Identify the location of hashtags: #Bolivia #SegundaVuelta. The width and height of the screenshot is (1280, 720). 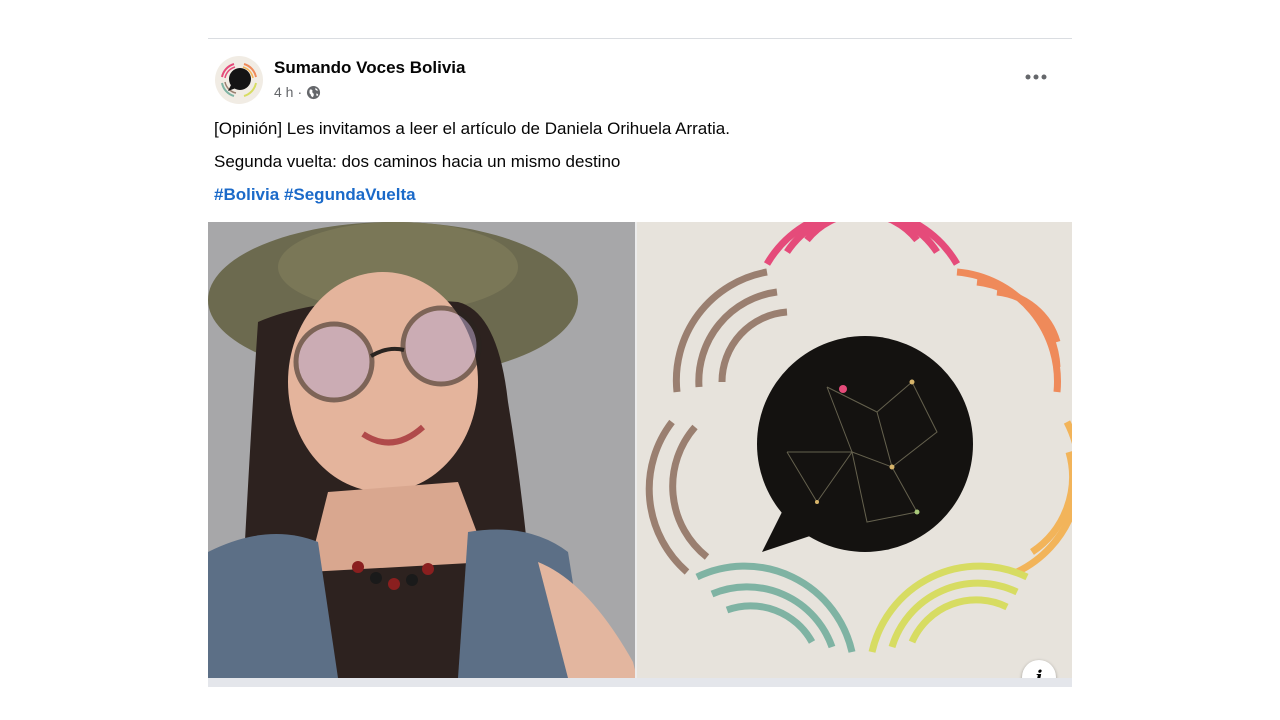
(315, 195).